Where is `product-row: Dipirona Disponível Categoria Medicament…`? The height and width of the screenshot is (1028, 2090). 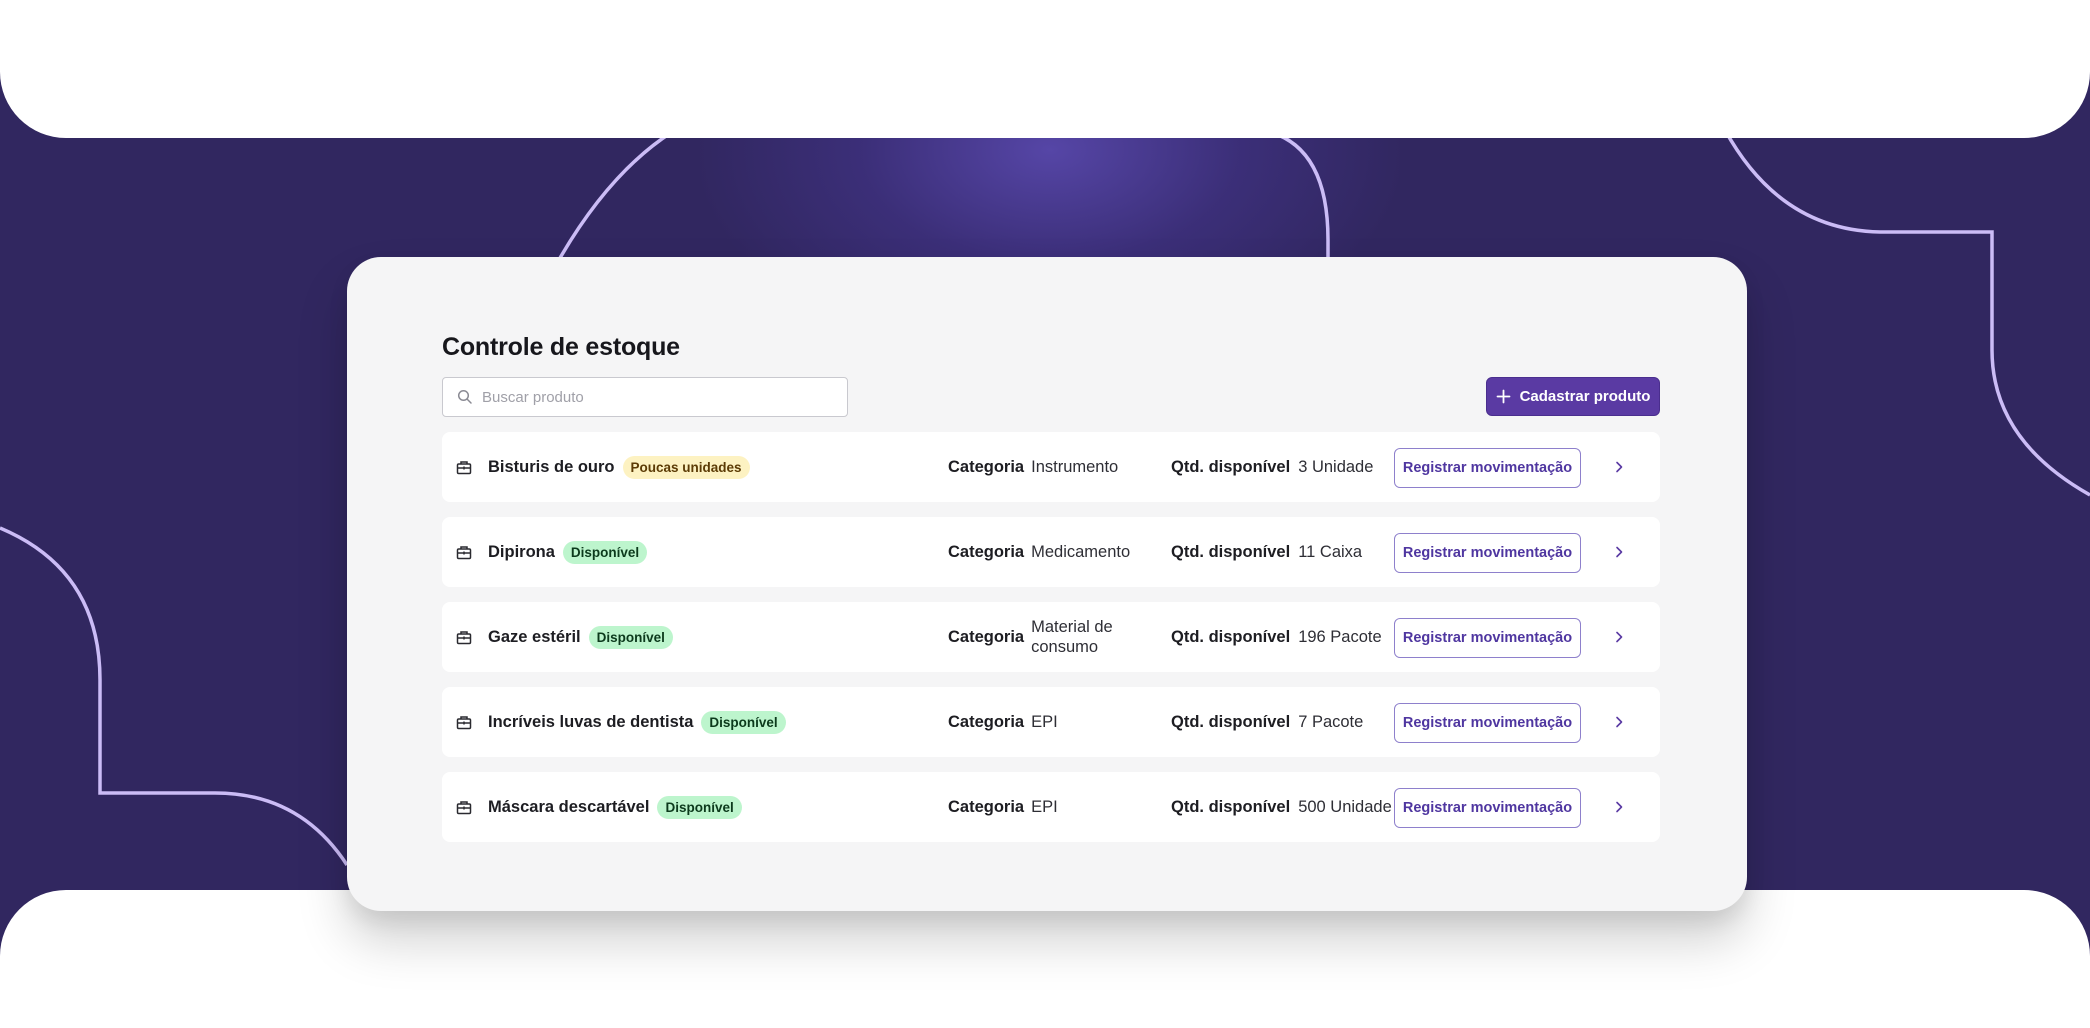
product-row: Dipirona Disponível Categoria Medicament… is located at coordinates (1051, 552).